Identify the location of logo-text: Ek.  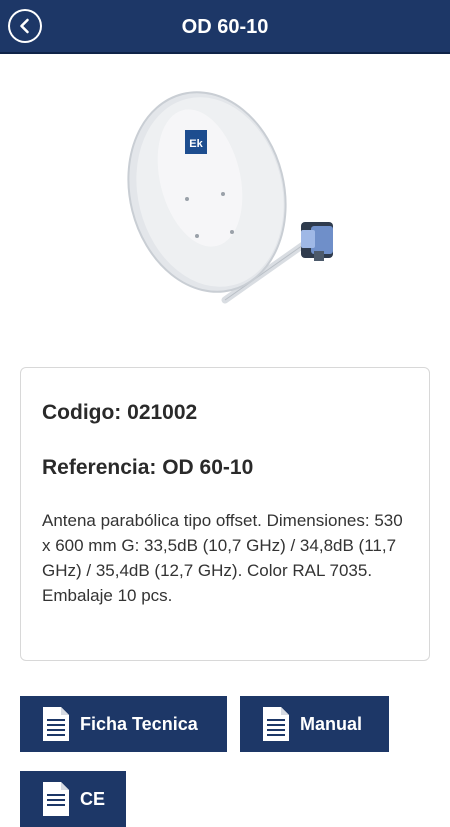
(196, 144).